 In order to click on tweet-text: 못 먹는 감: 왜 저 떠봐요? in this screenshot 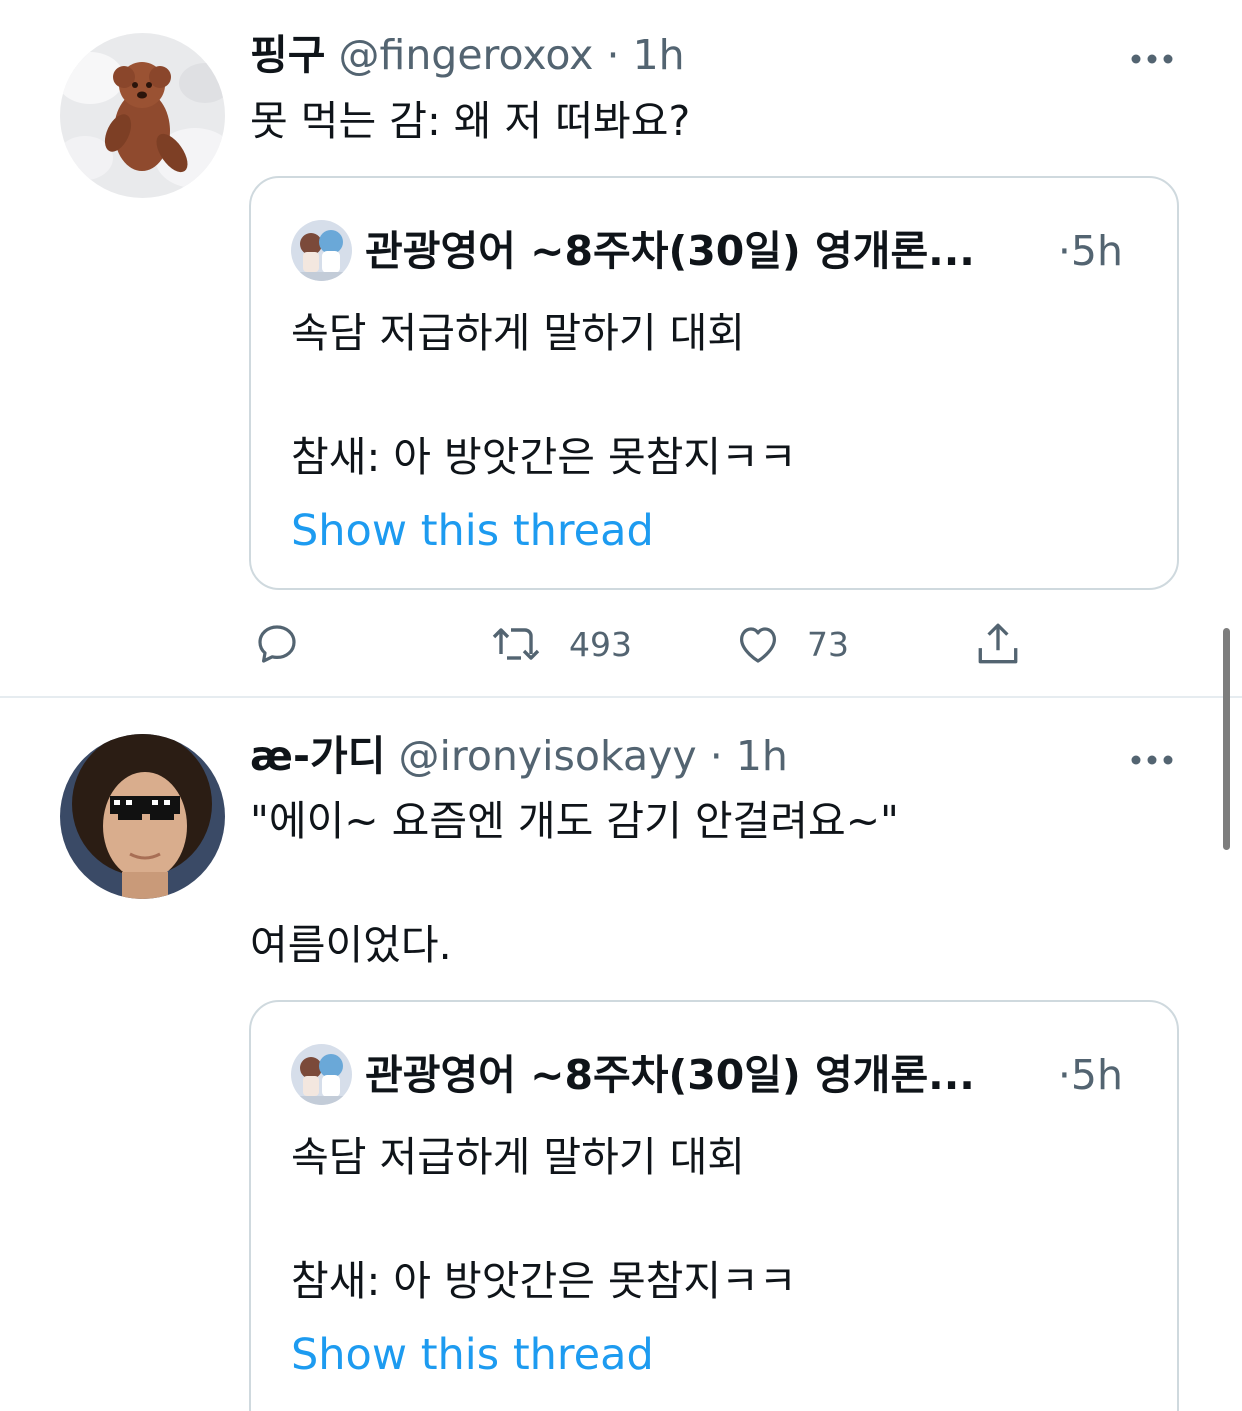, I will do `click(470, 121)`.